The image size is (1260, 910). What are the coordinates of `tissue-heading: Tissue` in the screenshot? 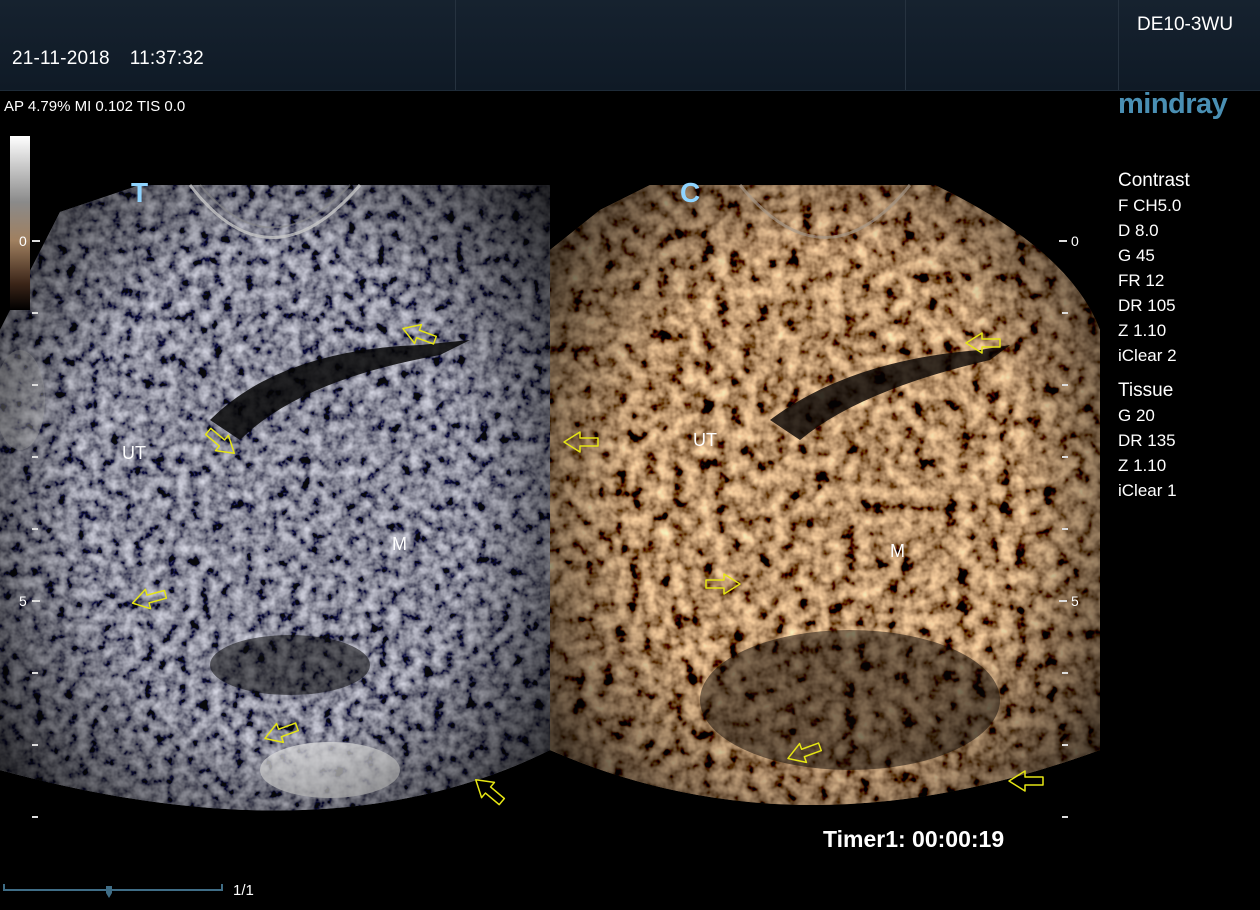 It's located at (1146, 390).